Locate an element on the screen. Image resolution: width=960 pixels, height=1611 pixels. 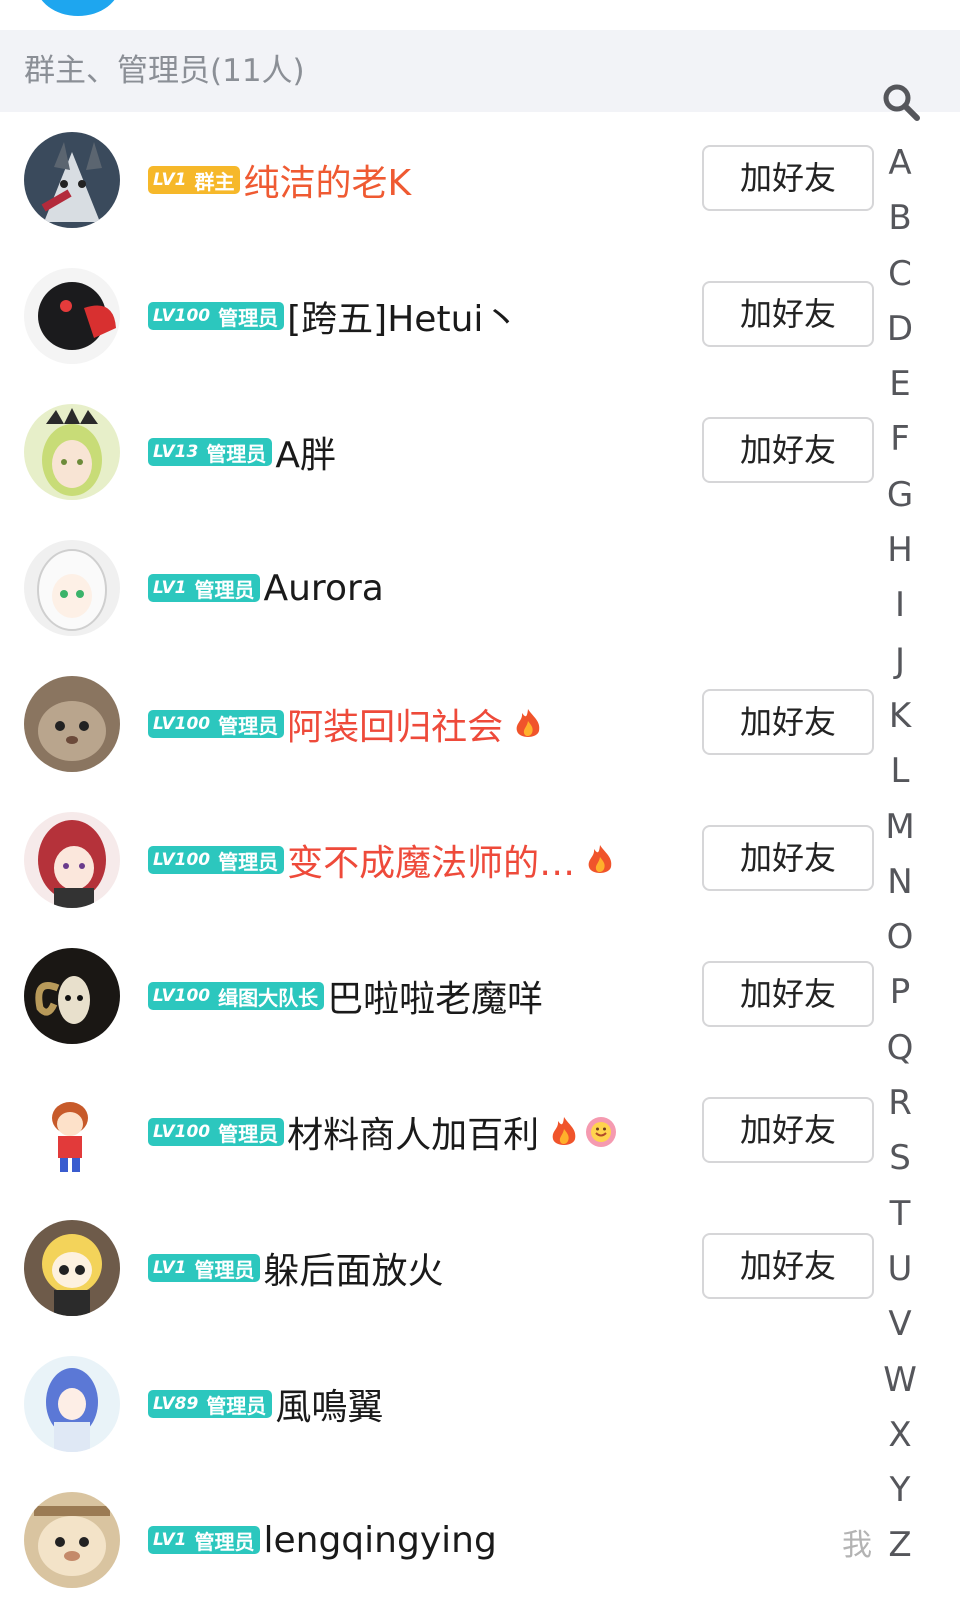
member-row: LV1 管理员 躲后面放火 加好友 is located at coordinates (450, 1268).